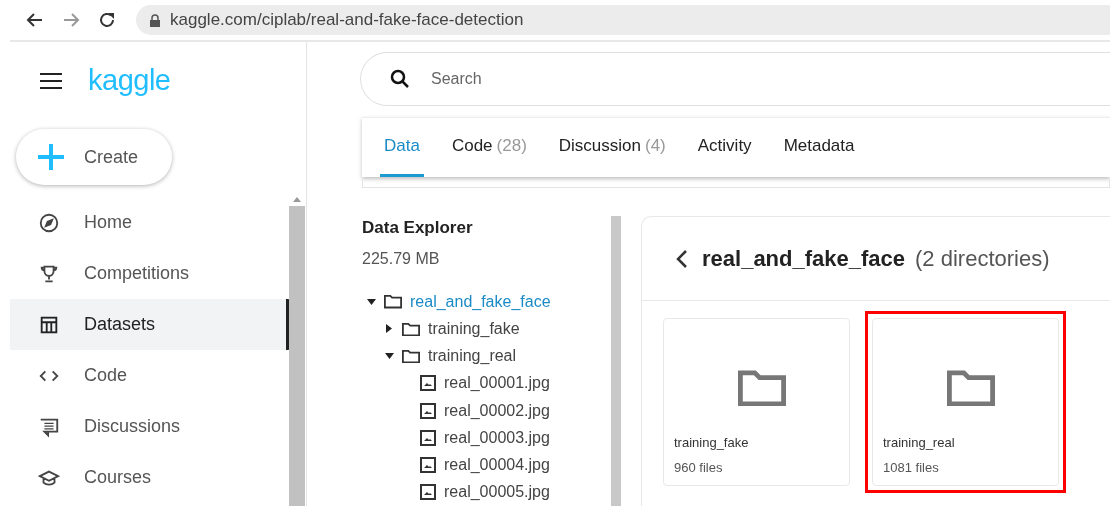  What do you see at coordinates (150, 273) in the screenshot?
I see `sidebar-item: Competitions` at bounding box center [150, 273].